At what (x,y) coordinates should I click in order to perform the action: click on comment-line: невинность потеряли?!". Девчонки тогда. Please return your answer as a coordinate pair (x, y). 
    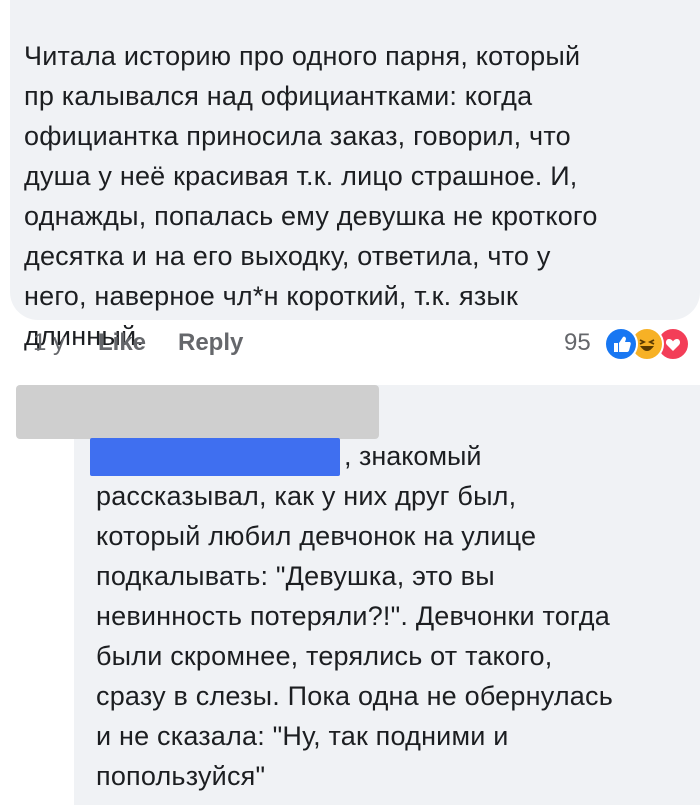
    Looking at the image, I should click on (353, 616).